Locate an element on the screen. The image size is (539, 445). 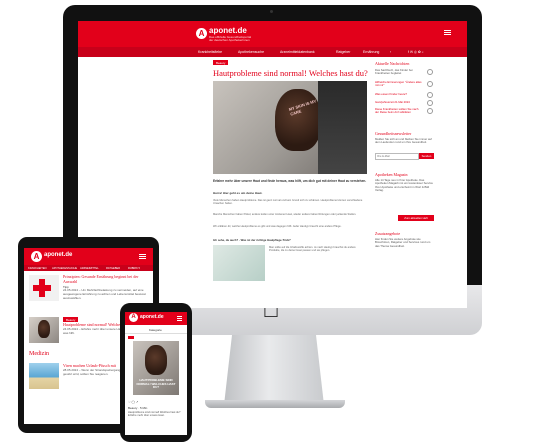
imac-foot is located at coordinates (275, 404).